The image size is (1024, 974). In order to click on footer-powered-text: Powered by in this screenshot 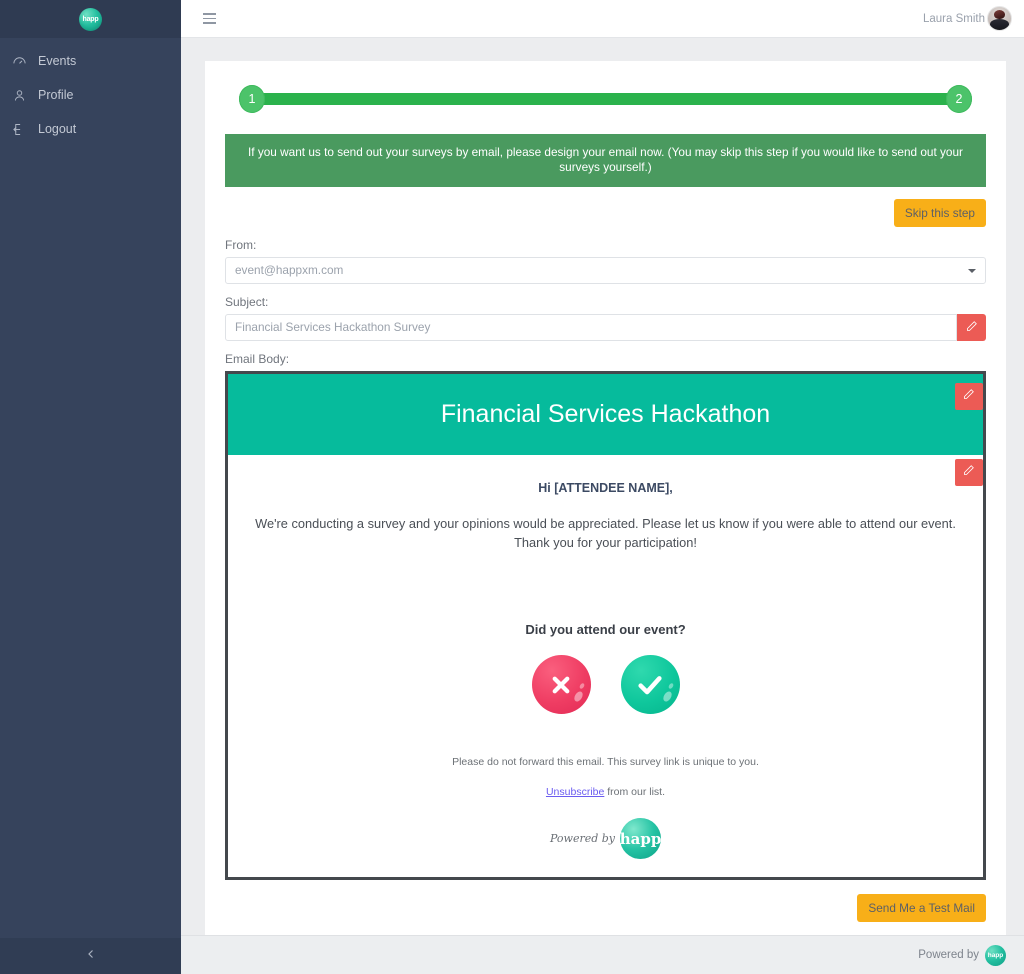, I will do `click(948, 955)`.